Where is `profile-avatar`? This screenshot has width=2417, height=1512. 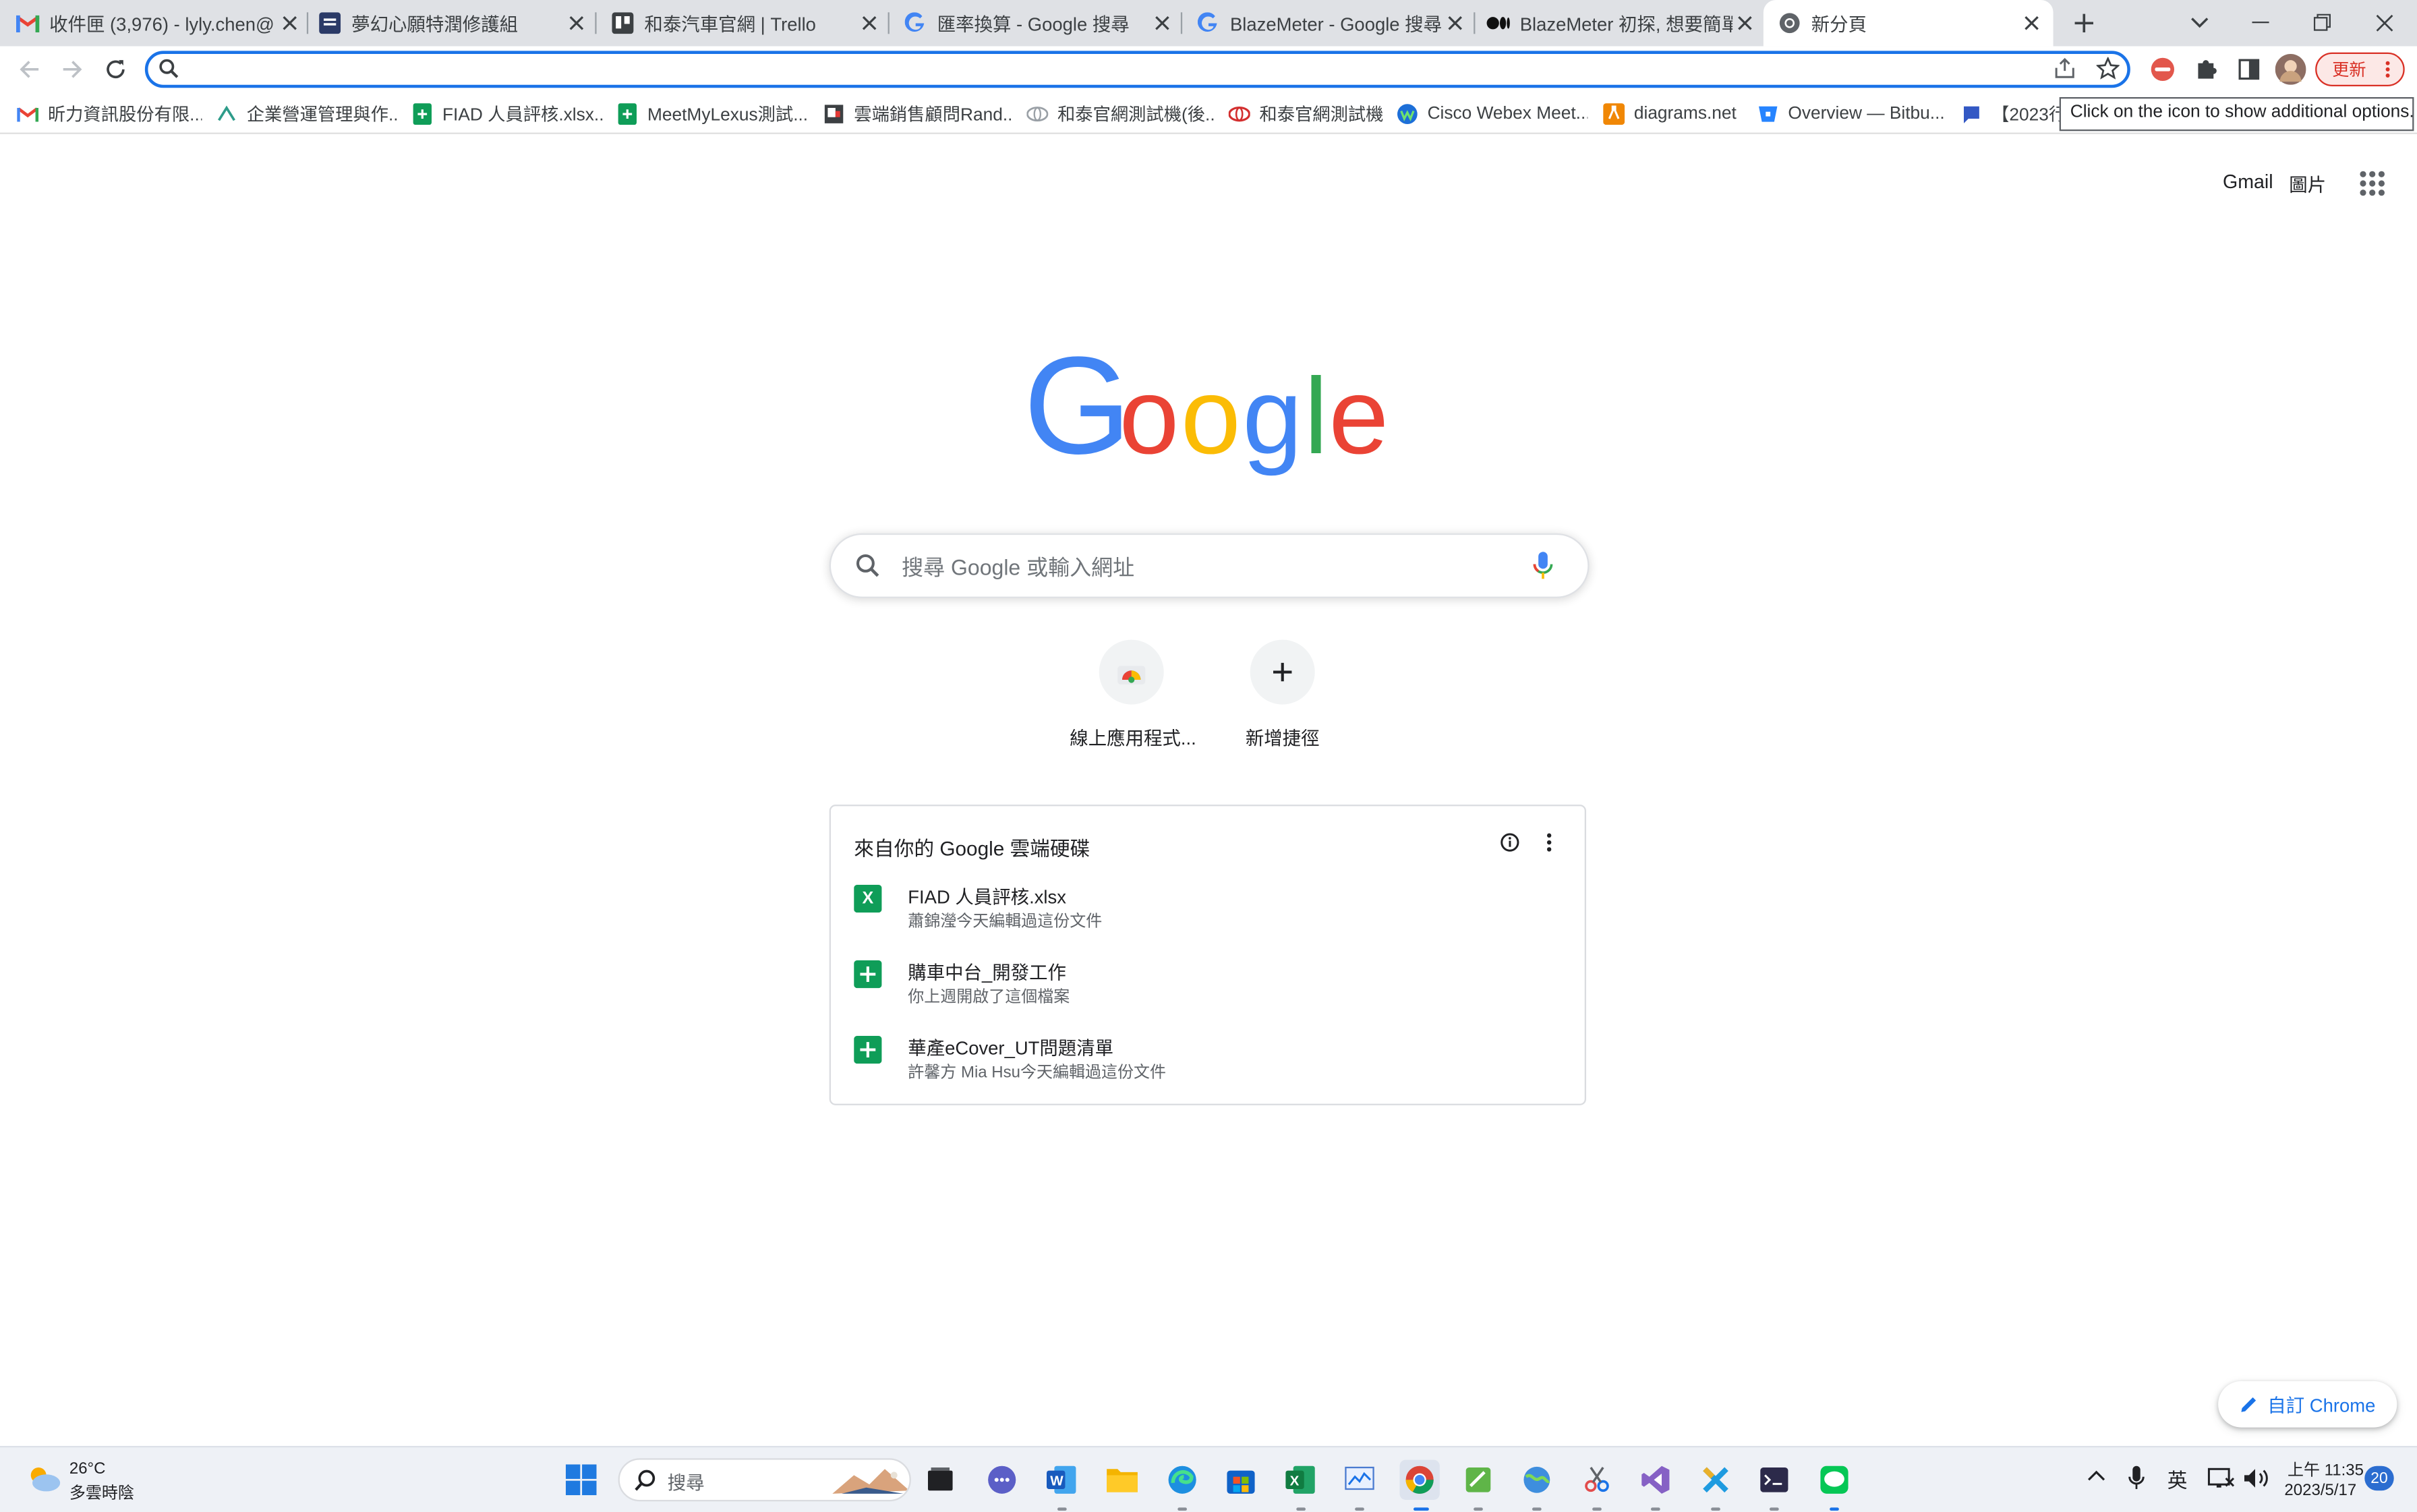
profile-avatar is located at coordinates (2290, 69).